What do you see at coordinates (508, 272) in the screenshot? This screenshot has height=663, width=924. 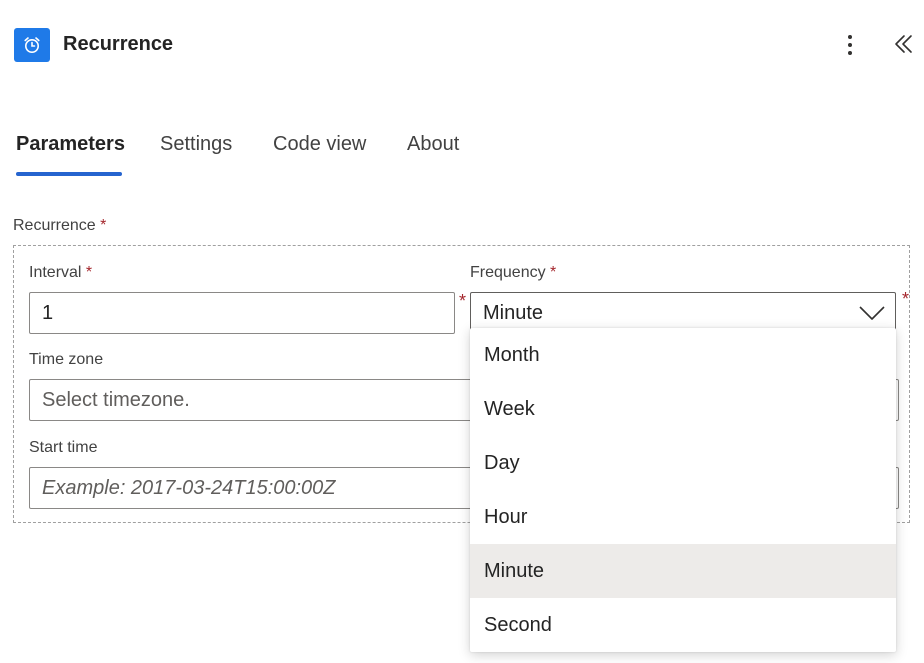 I see `frequency-label-text: Frequency` at bounding box center [508, 272].